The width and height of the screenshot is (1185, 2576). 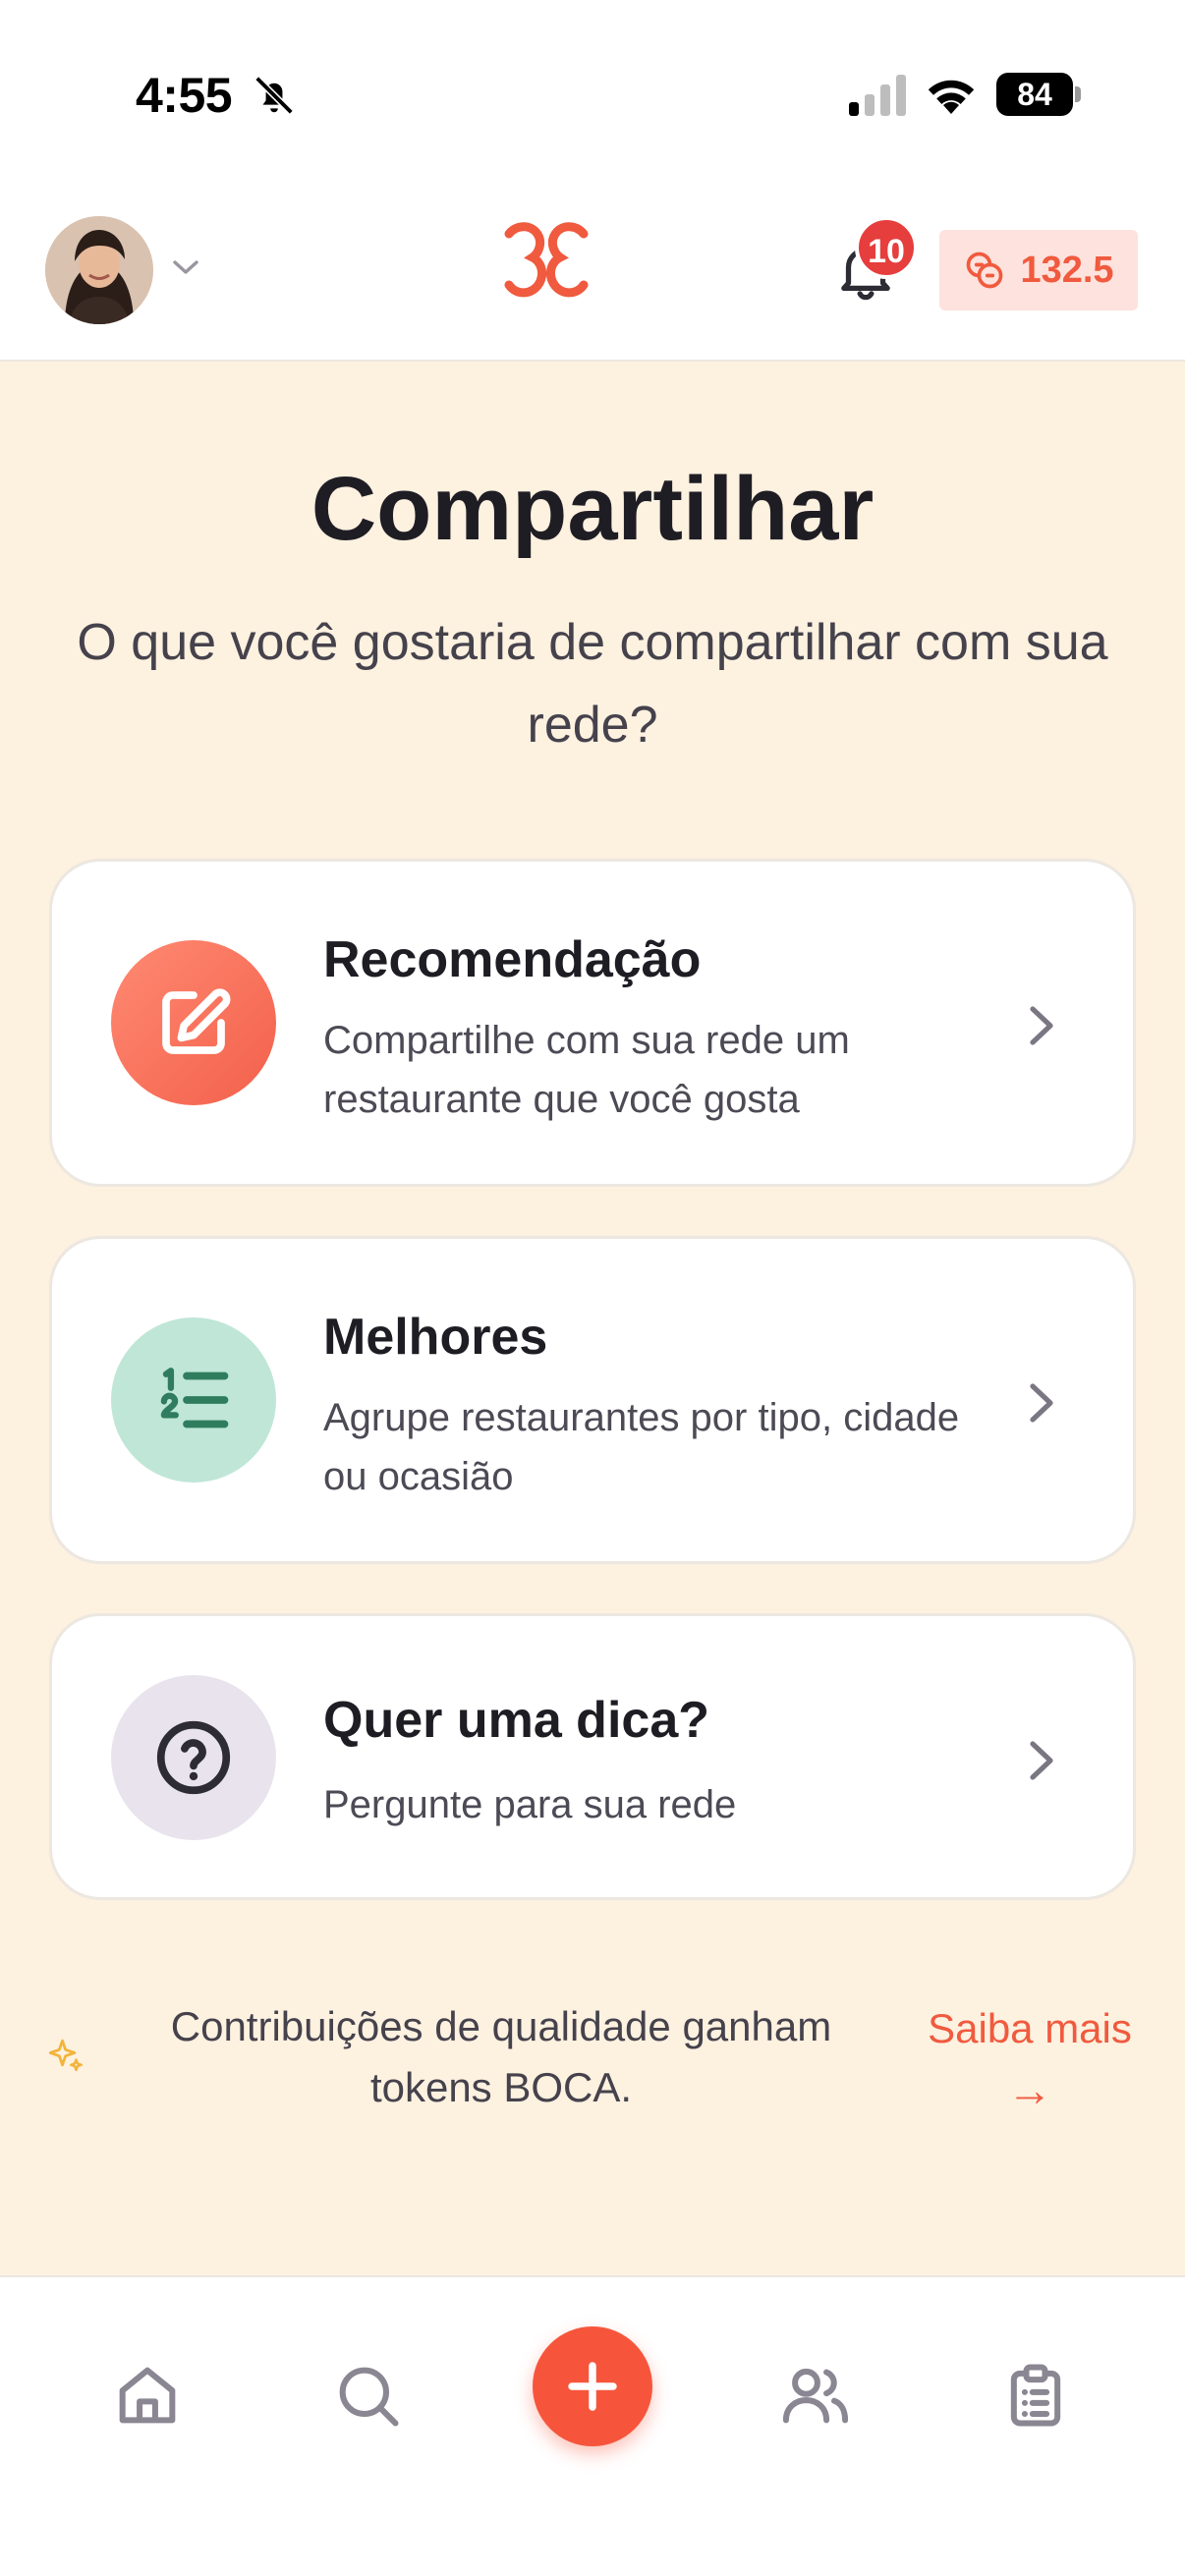 I want to click on battery-indicator: 84, so click(x=1038, y=94).